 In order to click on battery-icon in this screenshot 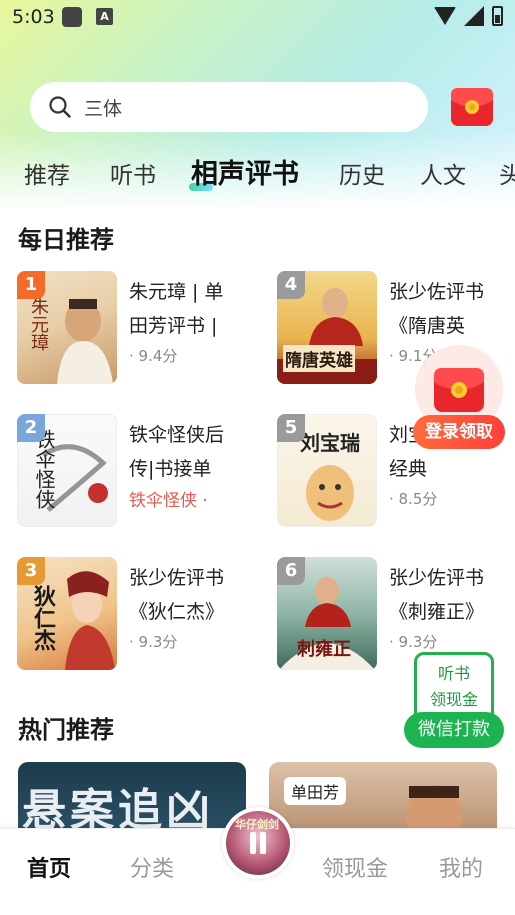, I will do `click(497, 16)`.